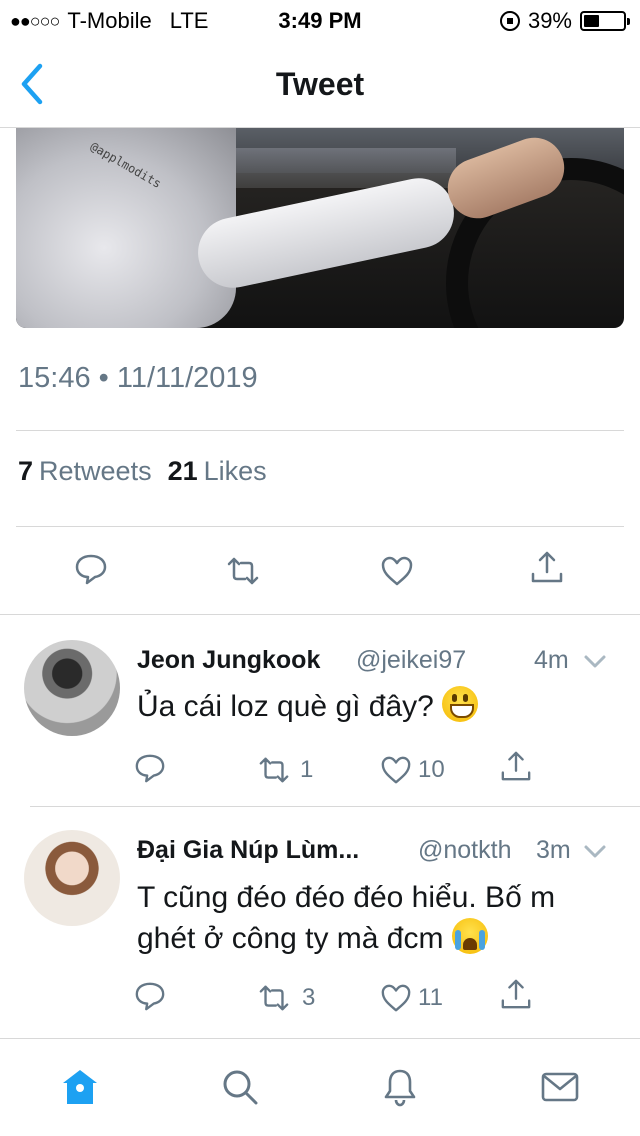  What do you see at coordinates (400, 1087) in the screenshot?
I see `notifications-icon` at bounding box center [400, 1087].